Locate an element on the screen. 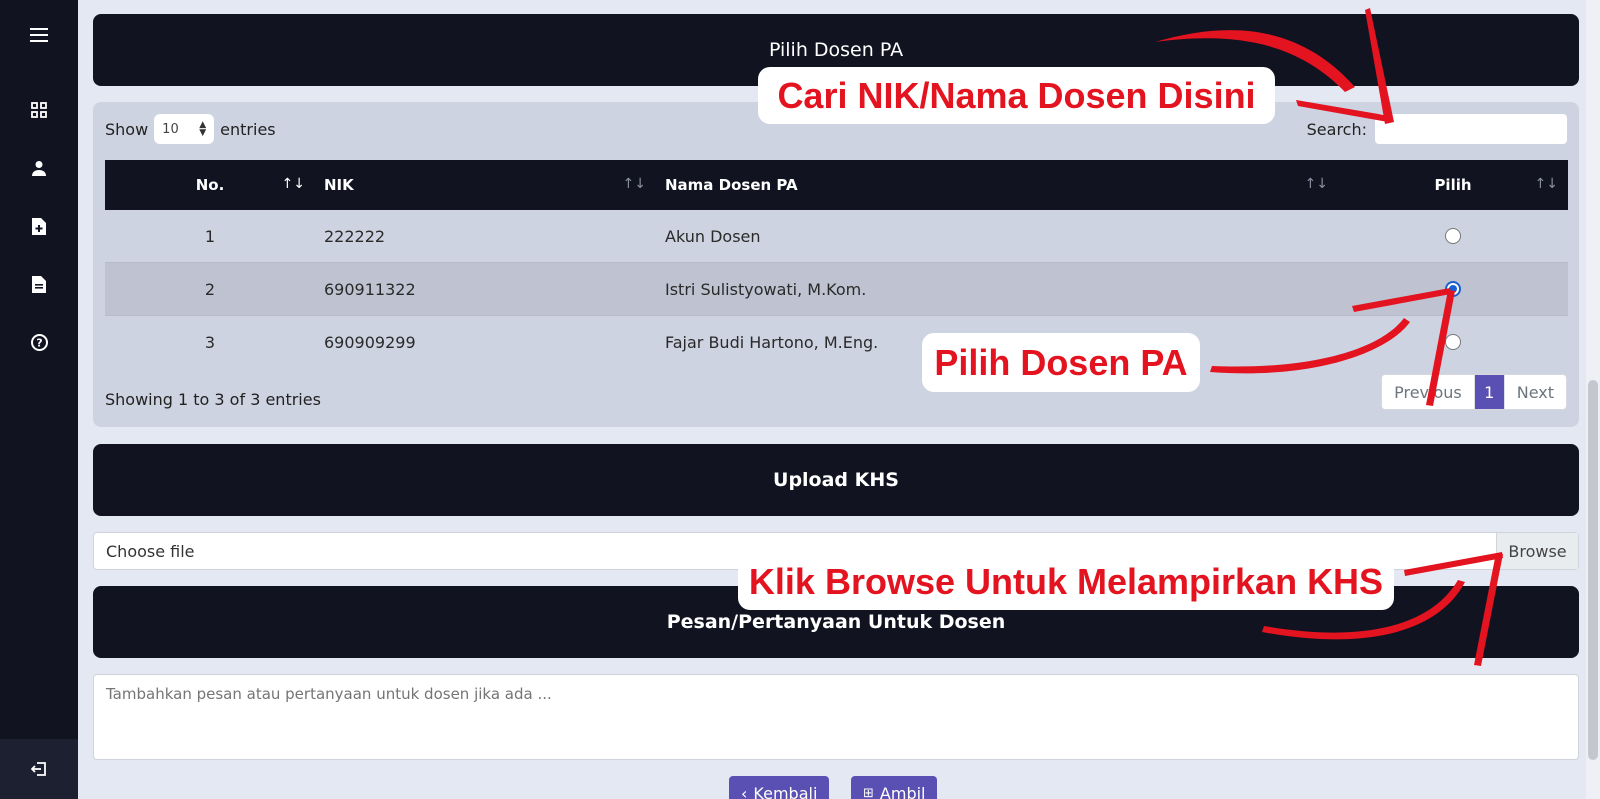 Image resolution: width=1600 pixels, height=799 pixels. dashboard-icon is located at coordinates (39, 110).